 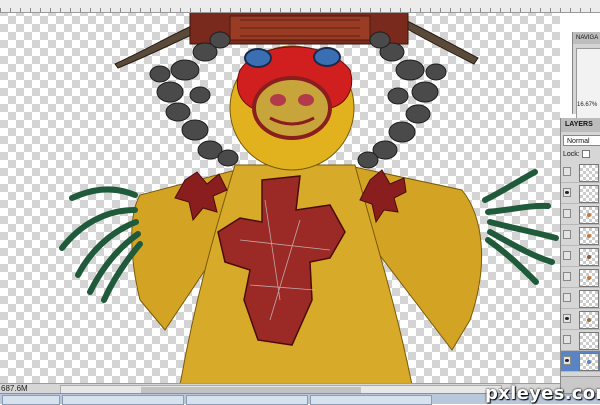 What do you see at coordinates (542, 393) in the screenshot?
I see `watermark-text: pxleyes.com` at bounding box center [542, 393].